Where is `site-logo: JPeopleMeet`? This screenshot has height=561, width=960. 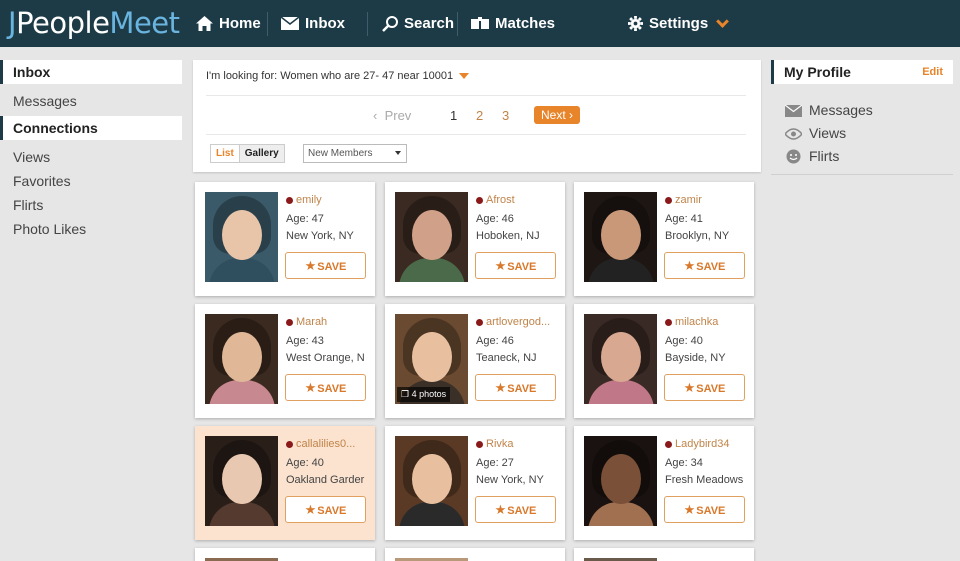 site-logo: JPeopleMeet is located at coordinates (94, 23).